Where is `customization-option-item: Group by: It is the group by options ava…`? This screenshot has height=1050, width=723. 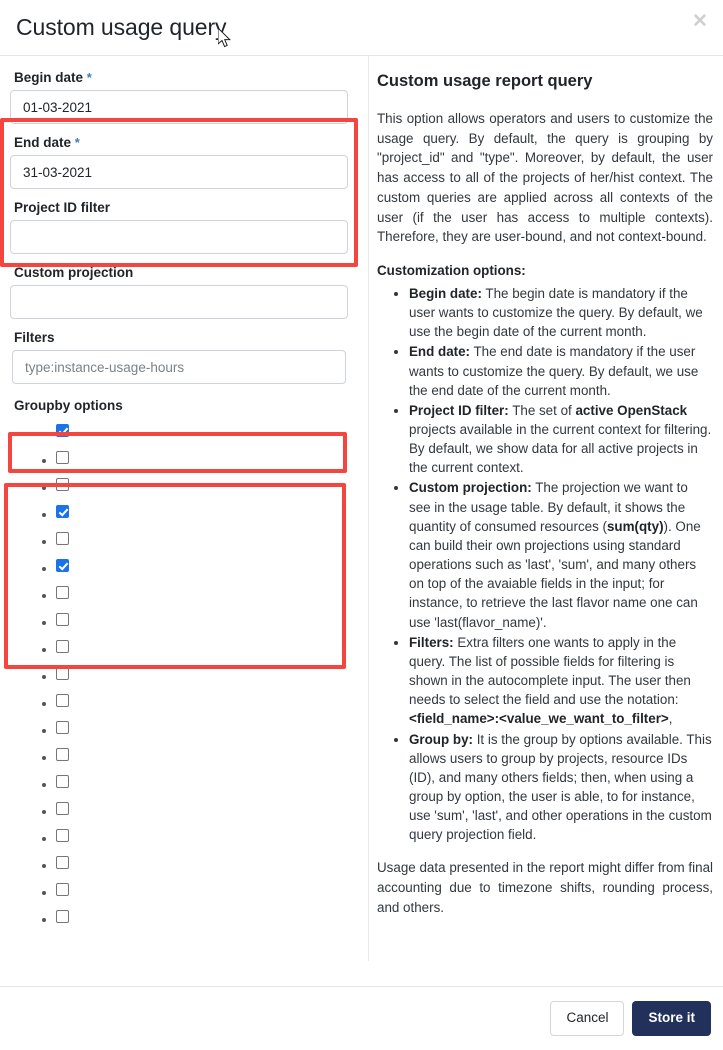
customization-option-item: Group by: It is the group by options ava… is located at coordinates (561, 787).